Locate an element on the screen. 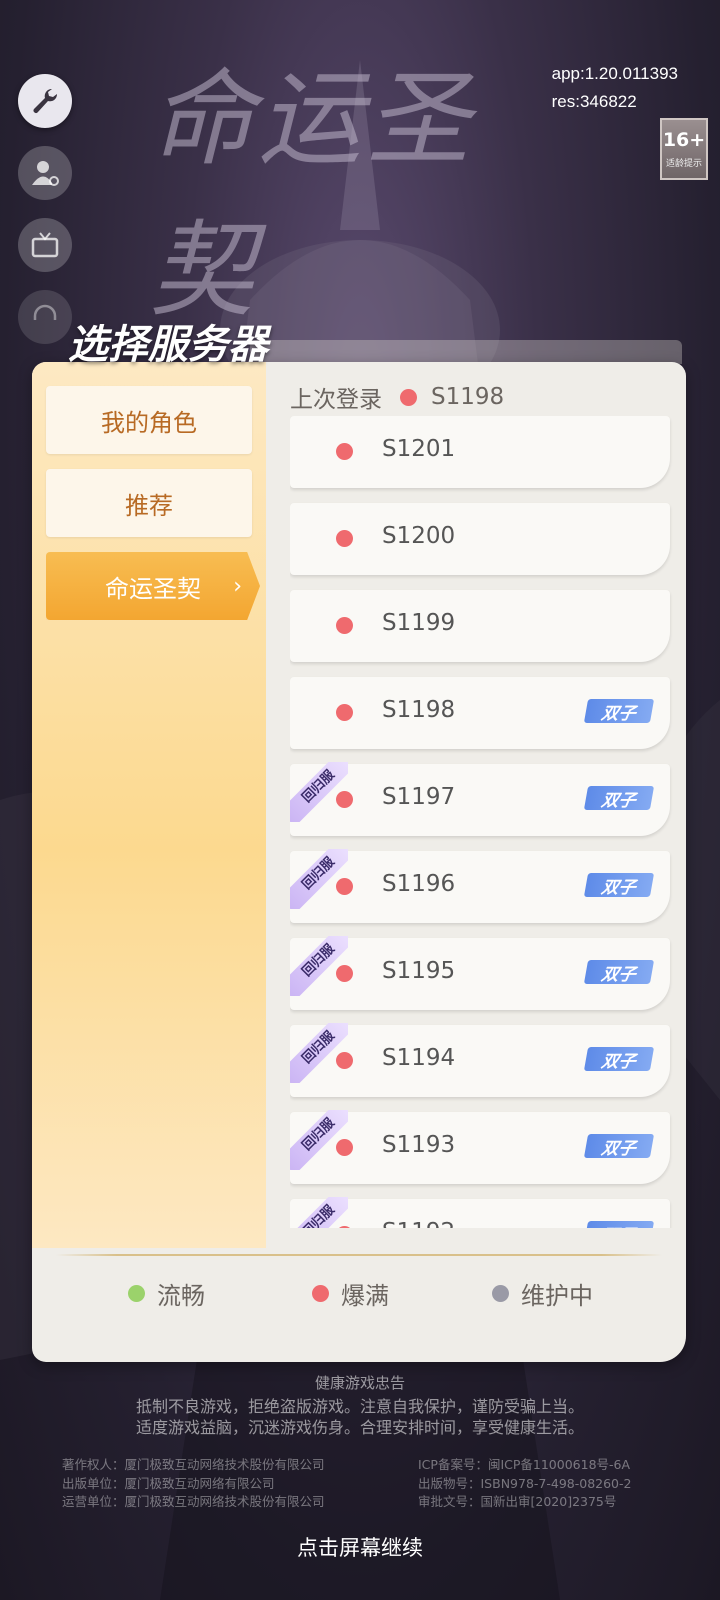  legend-smooth-label: 流畅 is located at coordinates (181, 1296).